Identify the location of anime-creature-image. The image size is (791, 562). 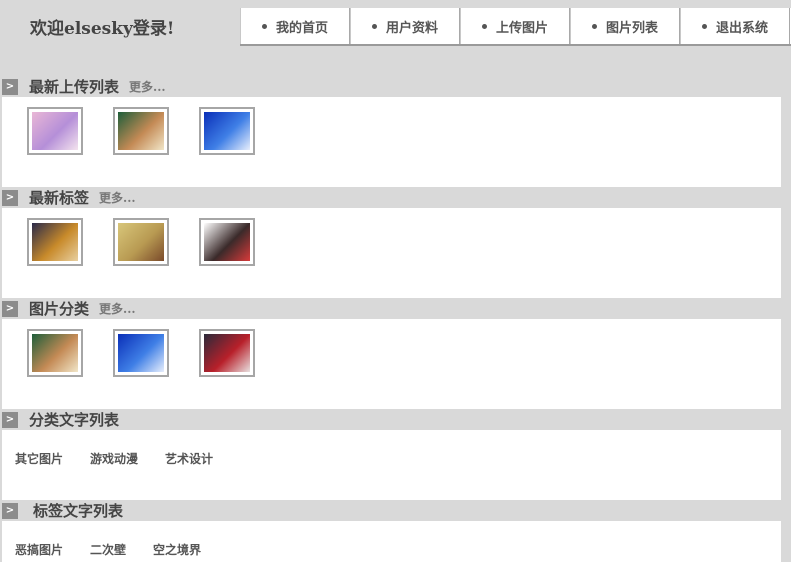
(55, 242).